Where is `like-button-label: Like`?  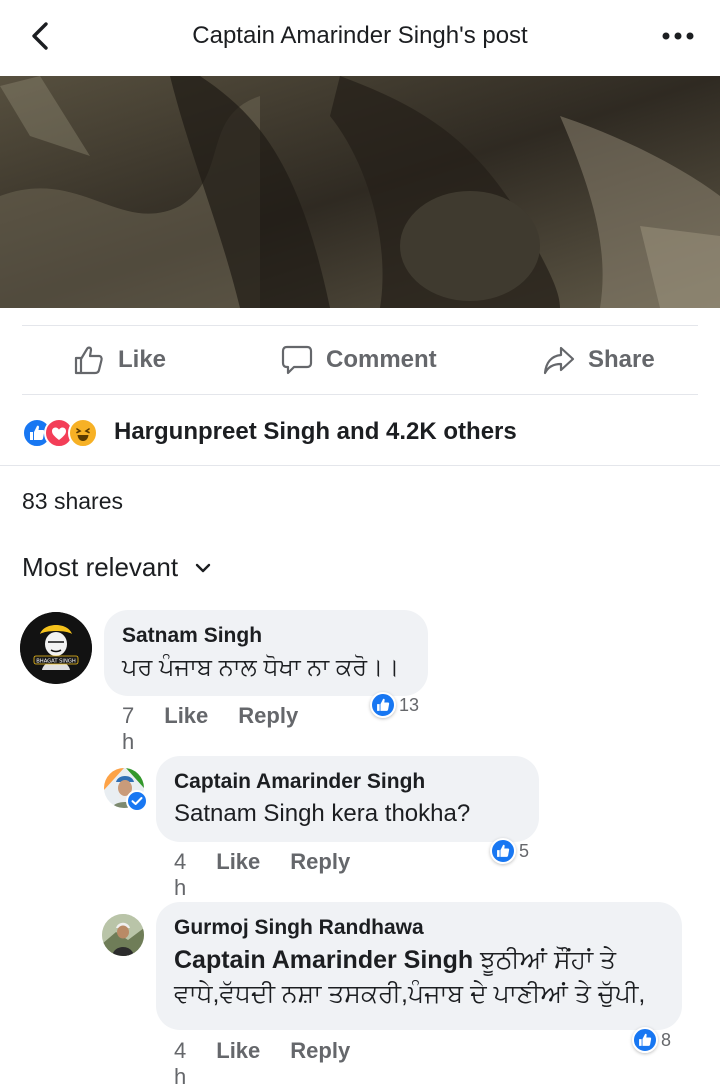 like-button-label: Like is located at coordinates (142, 359).